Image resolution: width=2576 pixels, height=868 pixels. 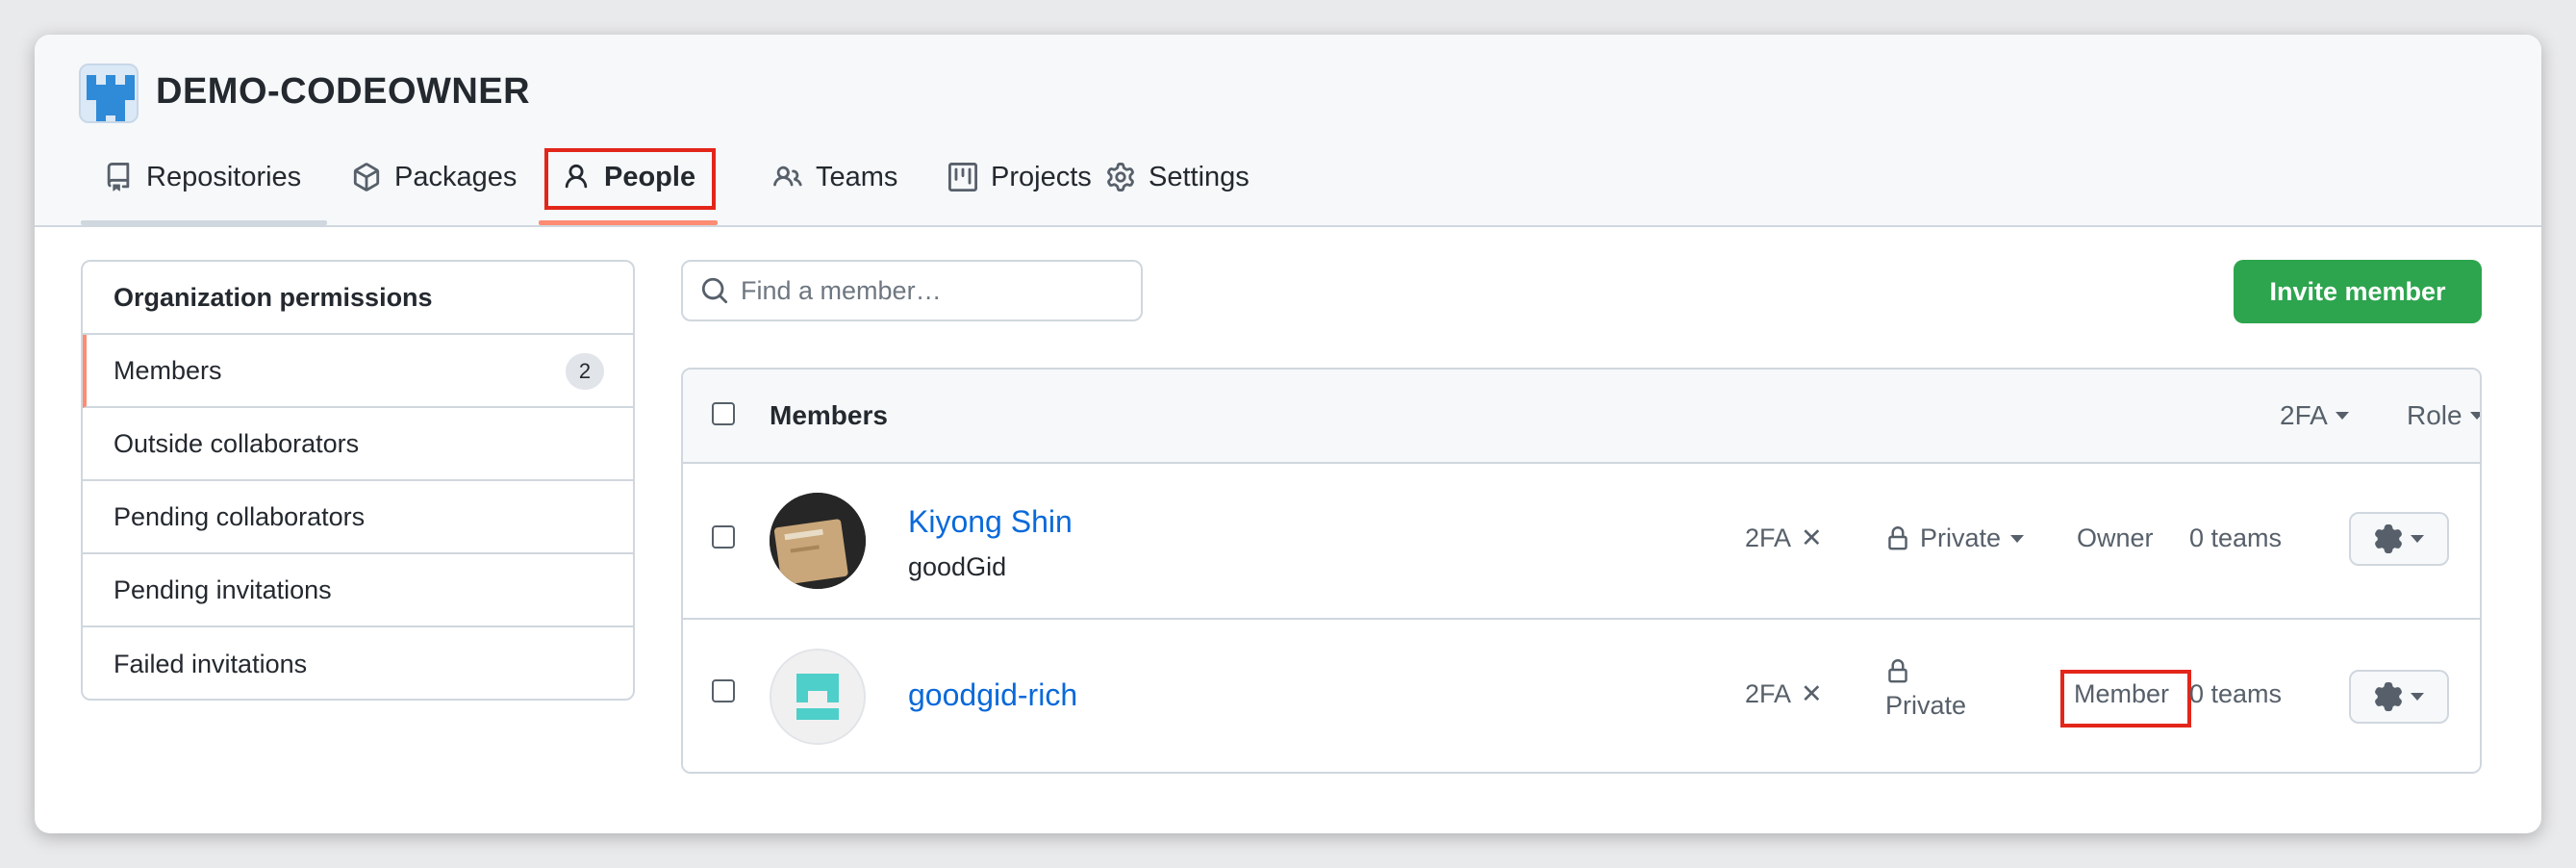 I want to click on tab-label: Settings, so click(x=1199, y=176).